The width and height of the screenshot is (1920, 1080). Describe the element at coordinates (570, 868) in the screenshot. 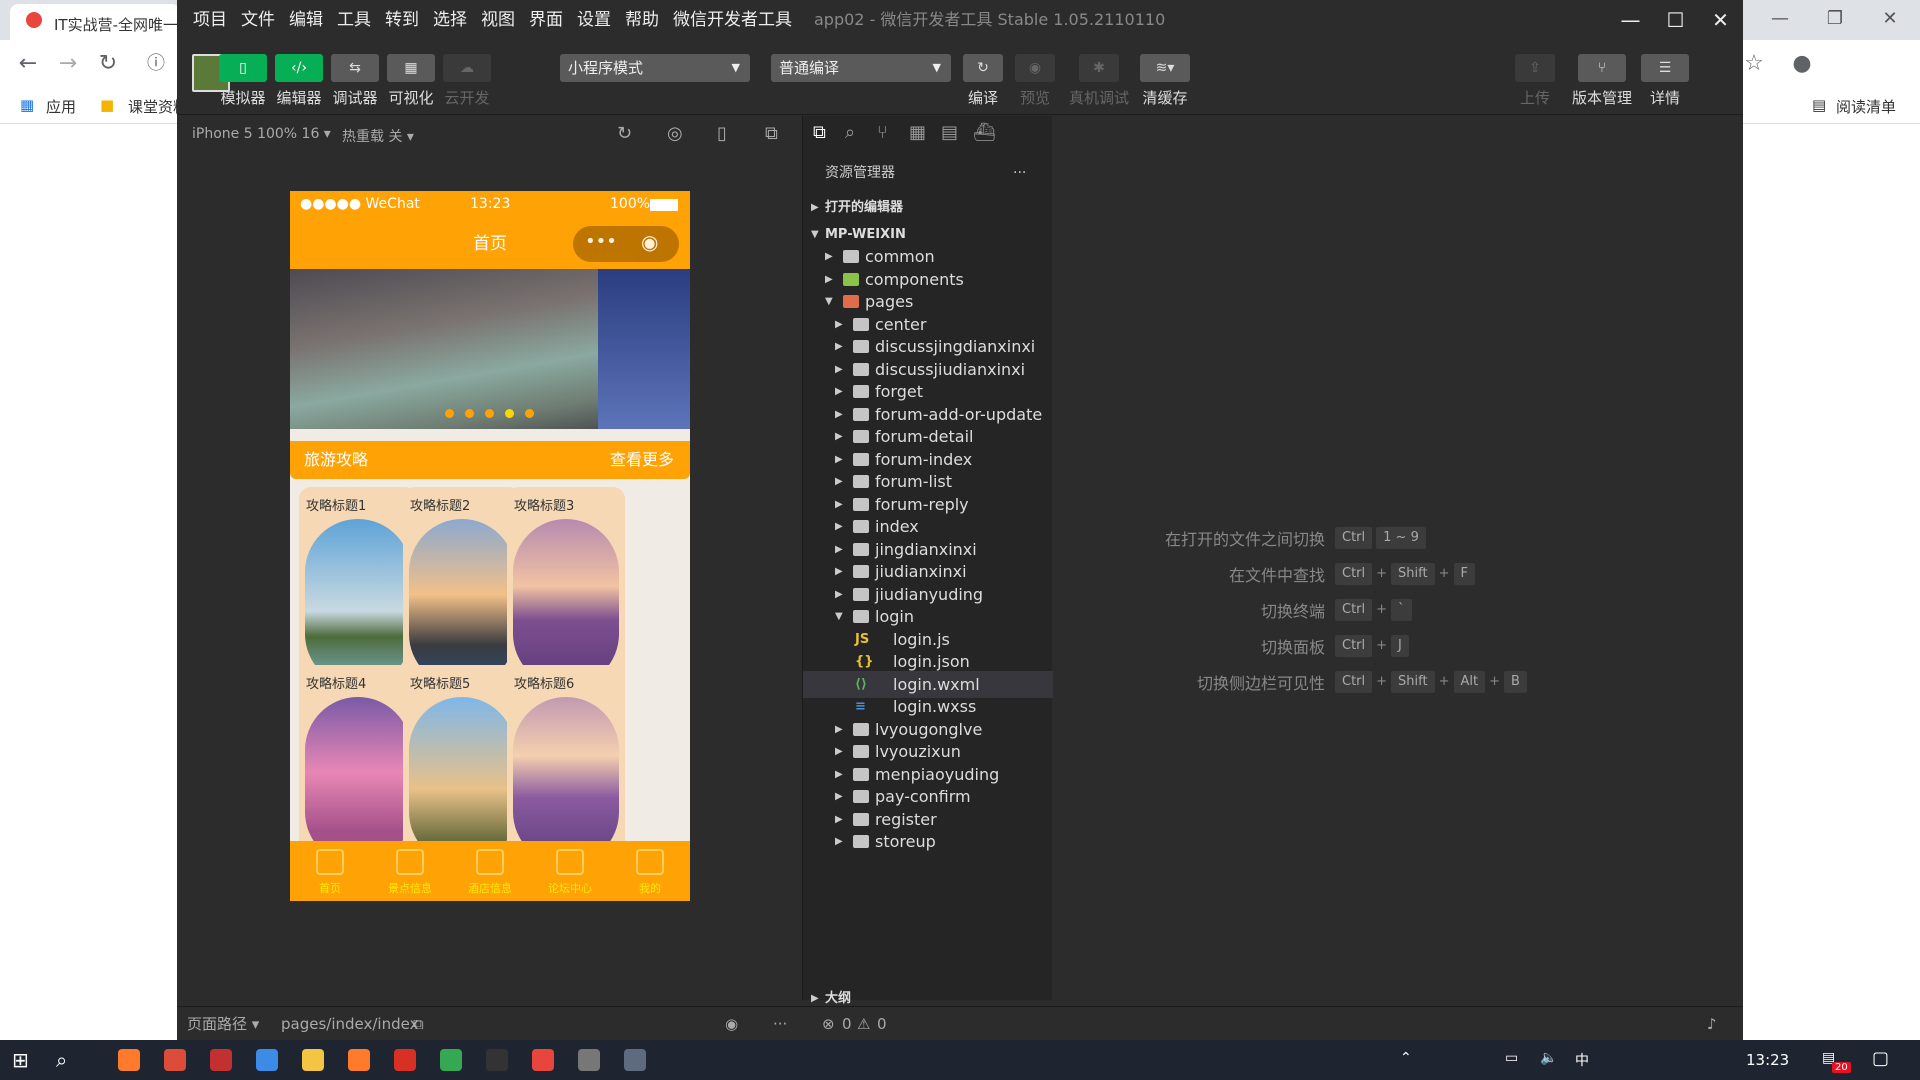

I see `tab-3: 论坛中心` at that location.